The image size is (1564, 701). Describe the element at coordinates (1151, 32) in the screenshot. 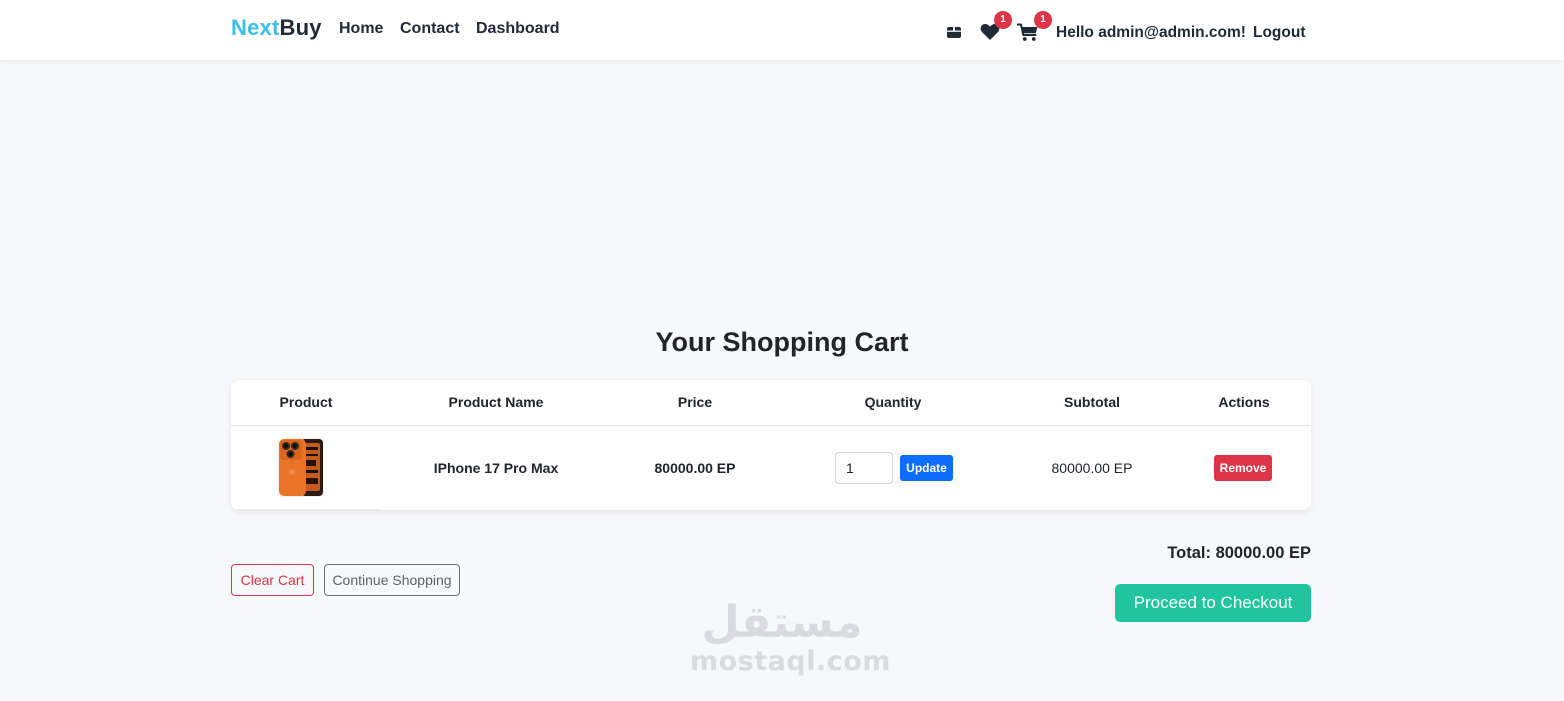

I see `user-greeting: Hello admin@admin.com!` at that location.